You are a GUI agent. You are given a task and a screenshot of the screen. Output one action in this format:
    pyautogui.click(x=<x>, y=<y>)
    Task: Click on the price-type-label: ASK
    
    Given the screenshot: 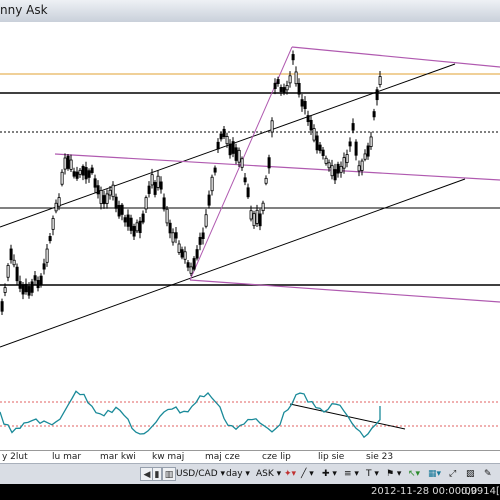 What is the action you would take?
    pyautogui.click(x=265, y=474)
    